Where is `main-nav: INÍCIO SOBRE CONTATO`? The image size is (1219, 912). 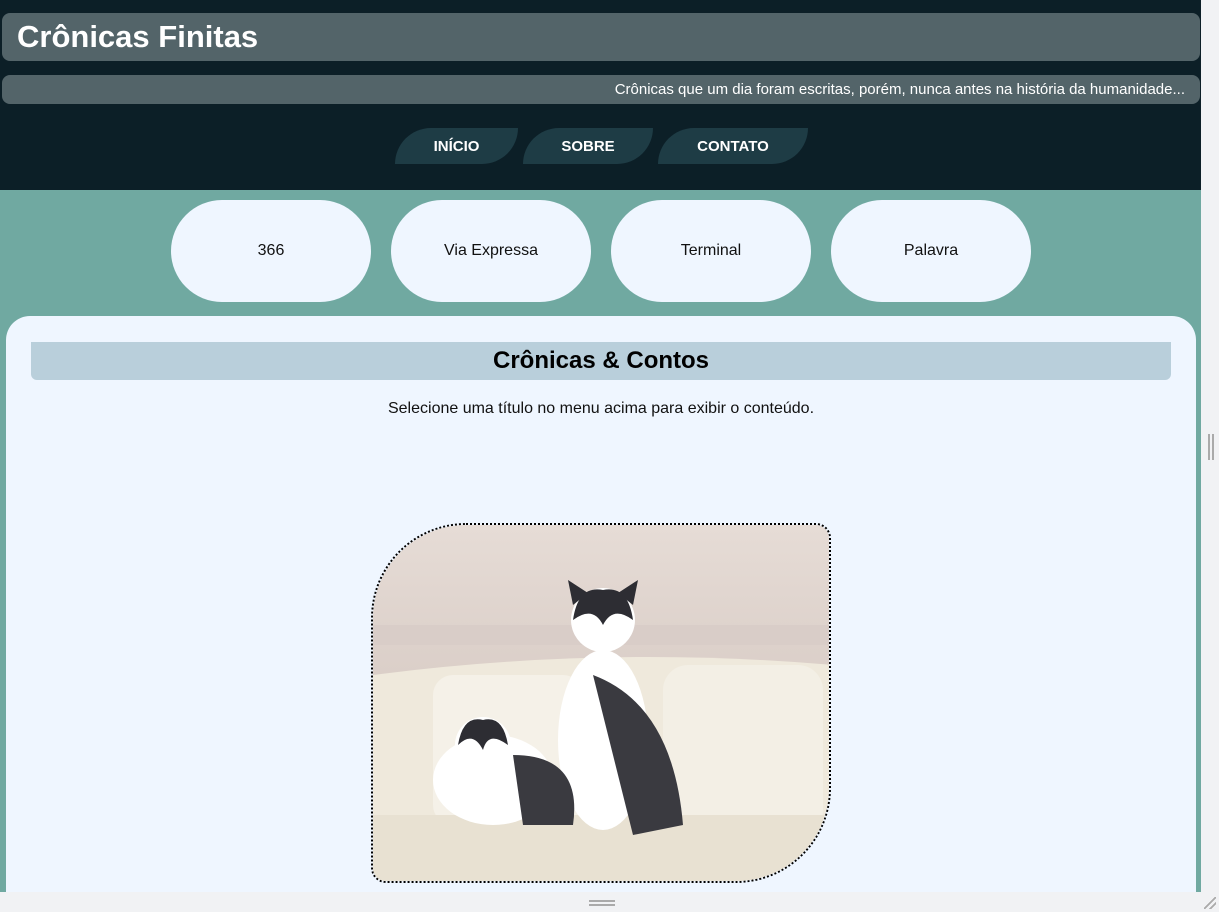 main-nav: INÍCIO SOBRE CONTATO is located at coordinates (601, 146).